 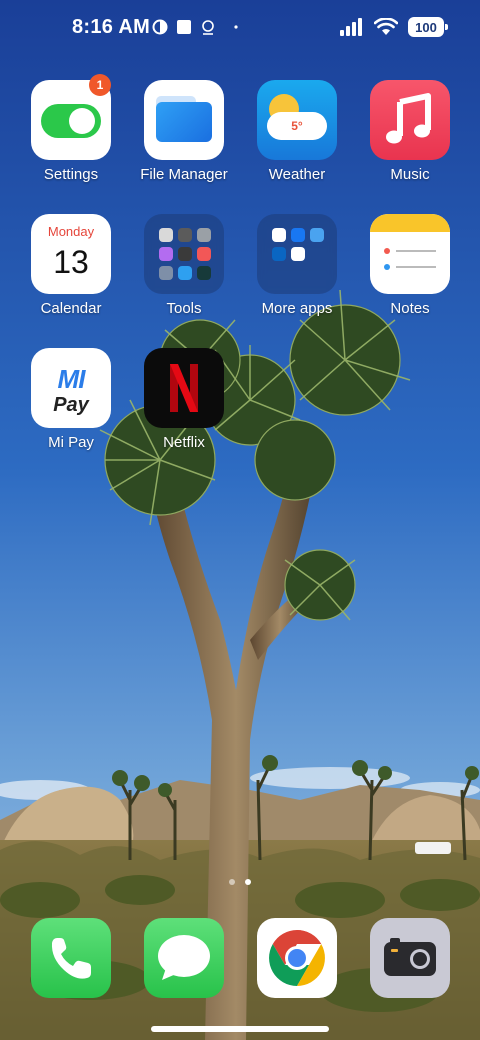 What do you see at coordinates (184, 254) in the screenshot?
I see `tools-folder-icon` at bounding box center [184, 254].